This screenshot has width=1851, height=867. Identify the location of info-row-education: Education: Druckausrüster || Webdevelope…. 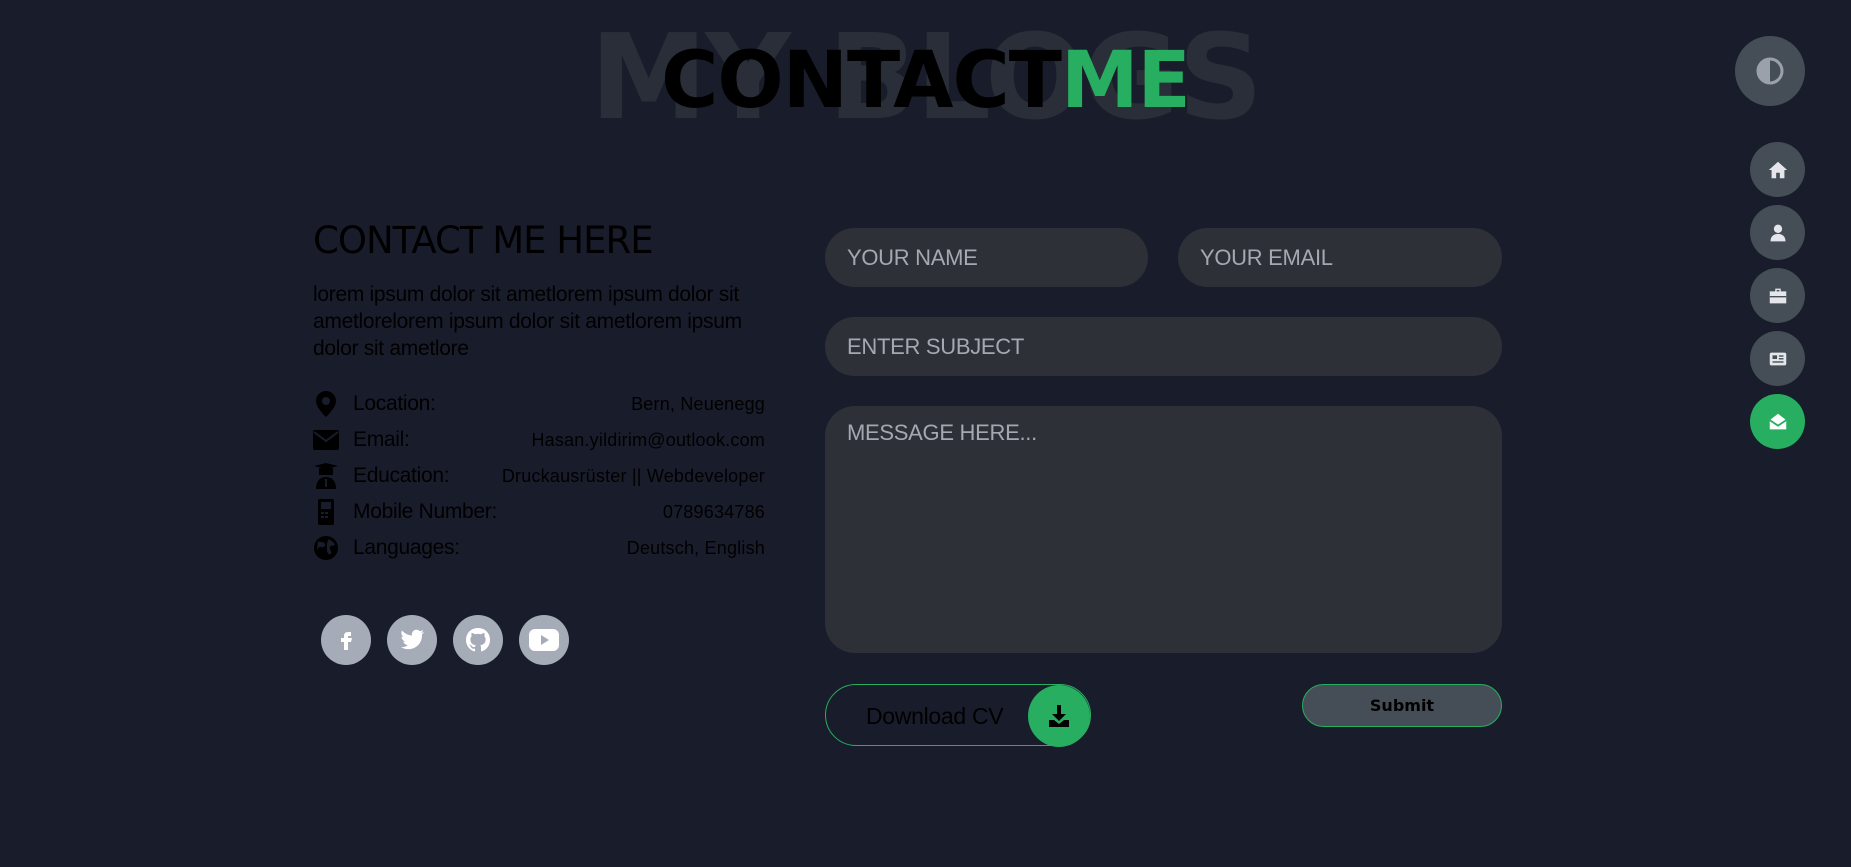
(539, 476).